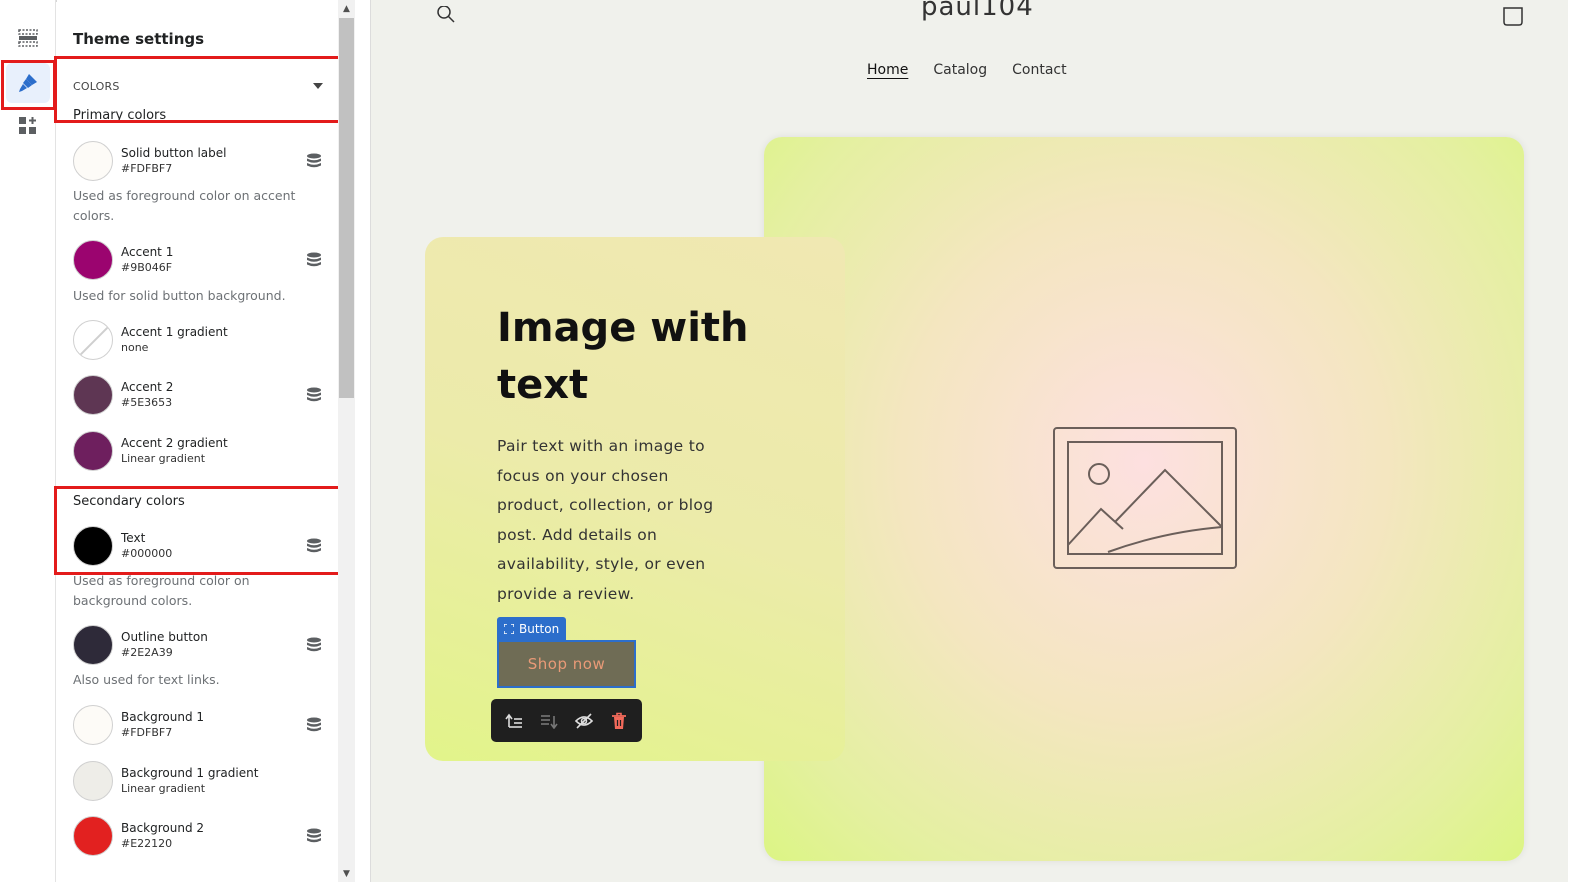 The image size is (1580, 882). What do you see at coordinates (135, 347) in the screenshot?
I see `color-value: none` at bounding box center [135, 347].